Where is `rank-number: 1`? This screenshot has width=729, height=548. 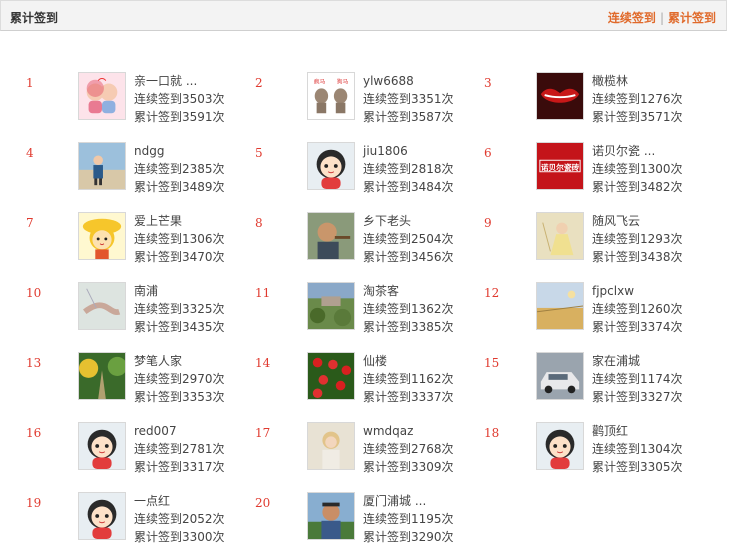 rank-number: 1 is located at coordinates (30, 83).